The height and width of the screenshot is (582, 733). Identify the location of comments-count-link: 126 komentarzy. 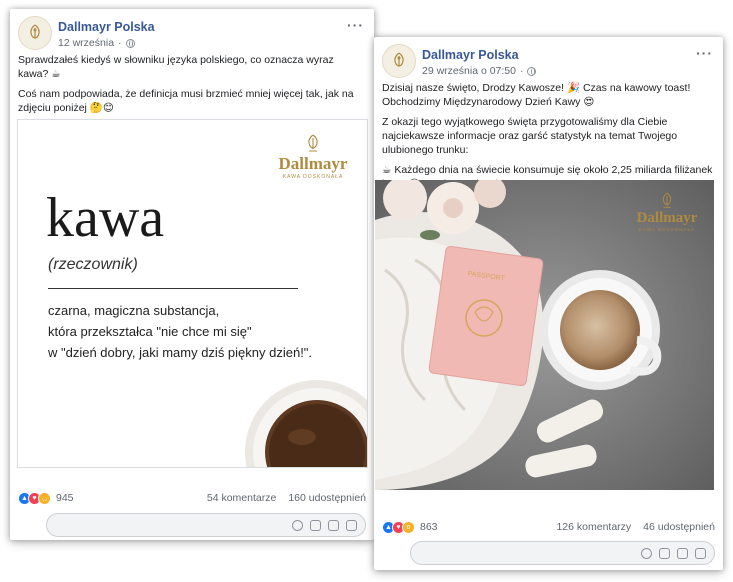
(593, 527).